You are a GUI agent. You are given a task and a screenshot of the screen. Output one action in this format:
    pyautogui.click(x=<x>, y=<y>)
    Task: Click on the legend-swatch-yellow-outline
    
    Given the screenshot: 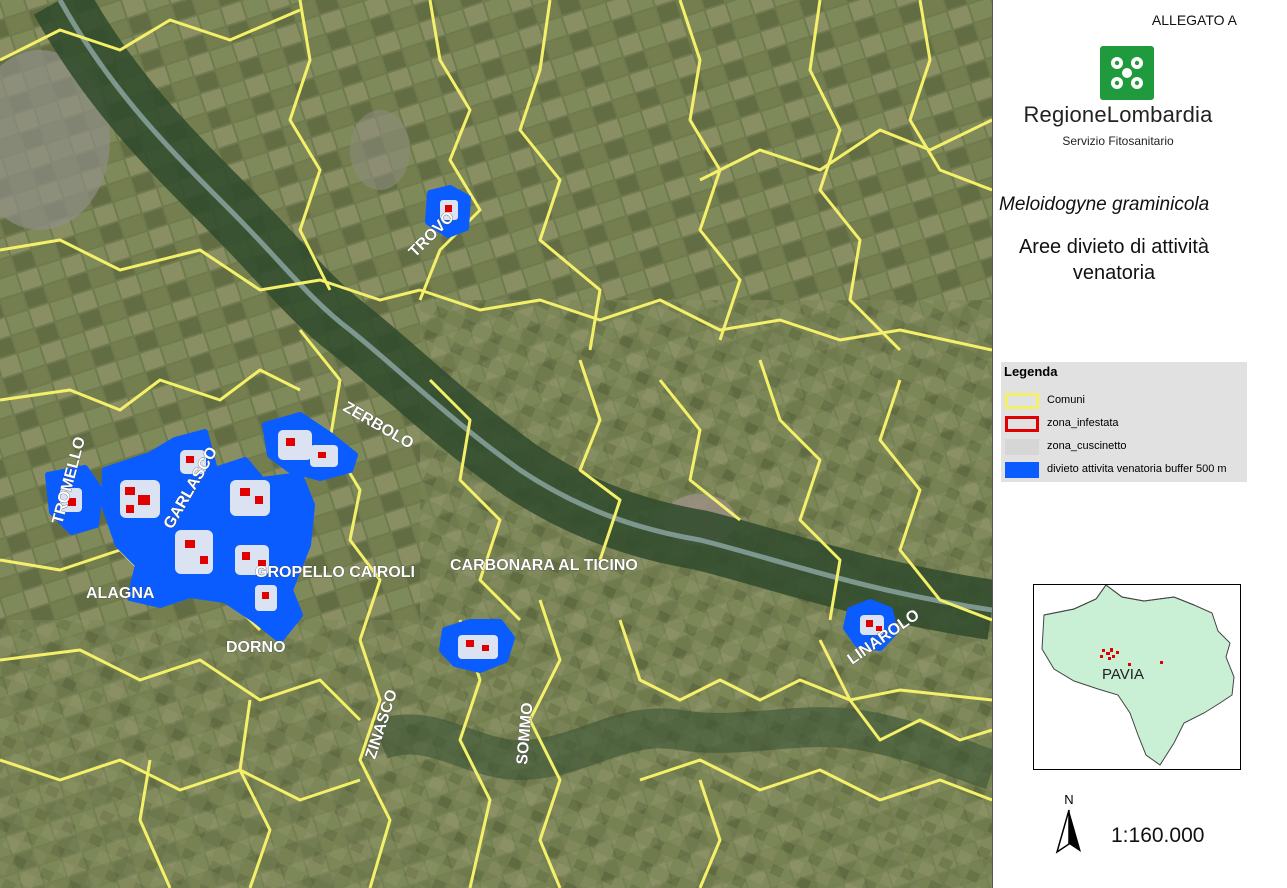 What is the action you would take?
    pyautogui.click(x=1022, y=401)
    